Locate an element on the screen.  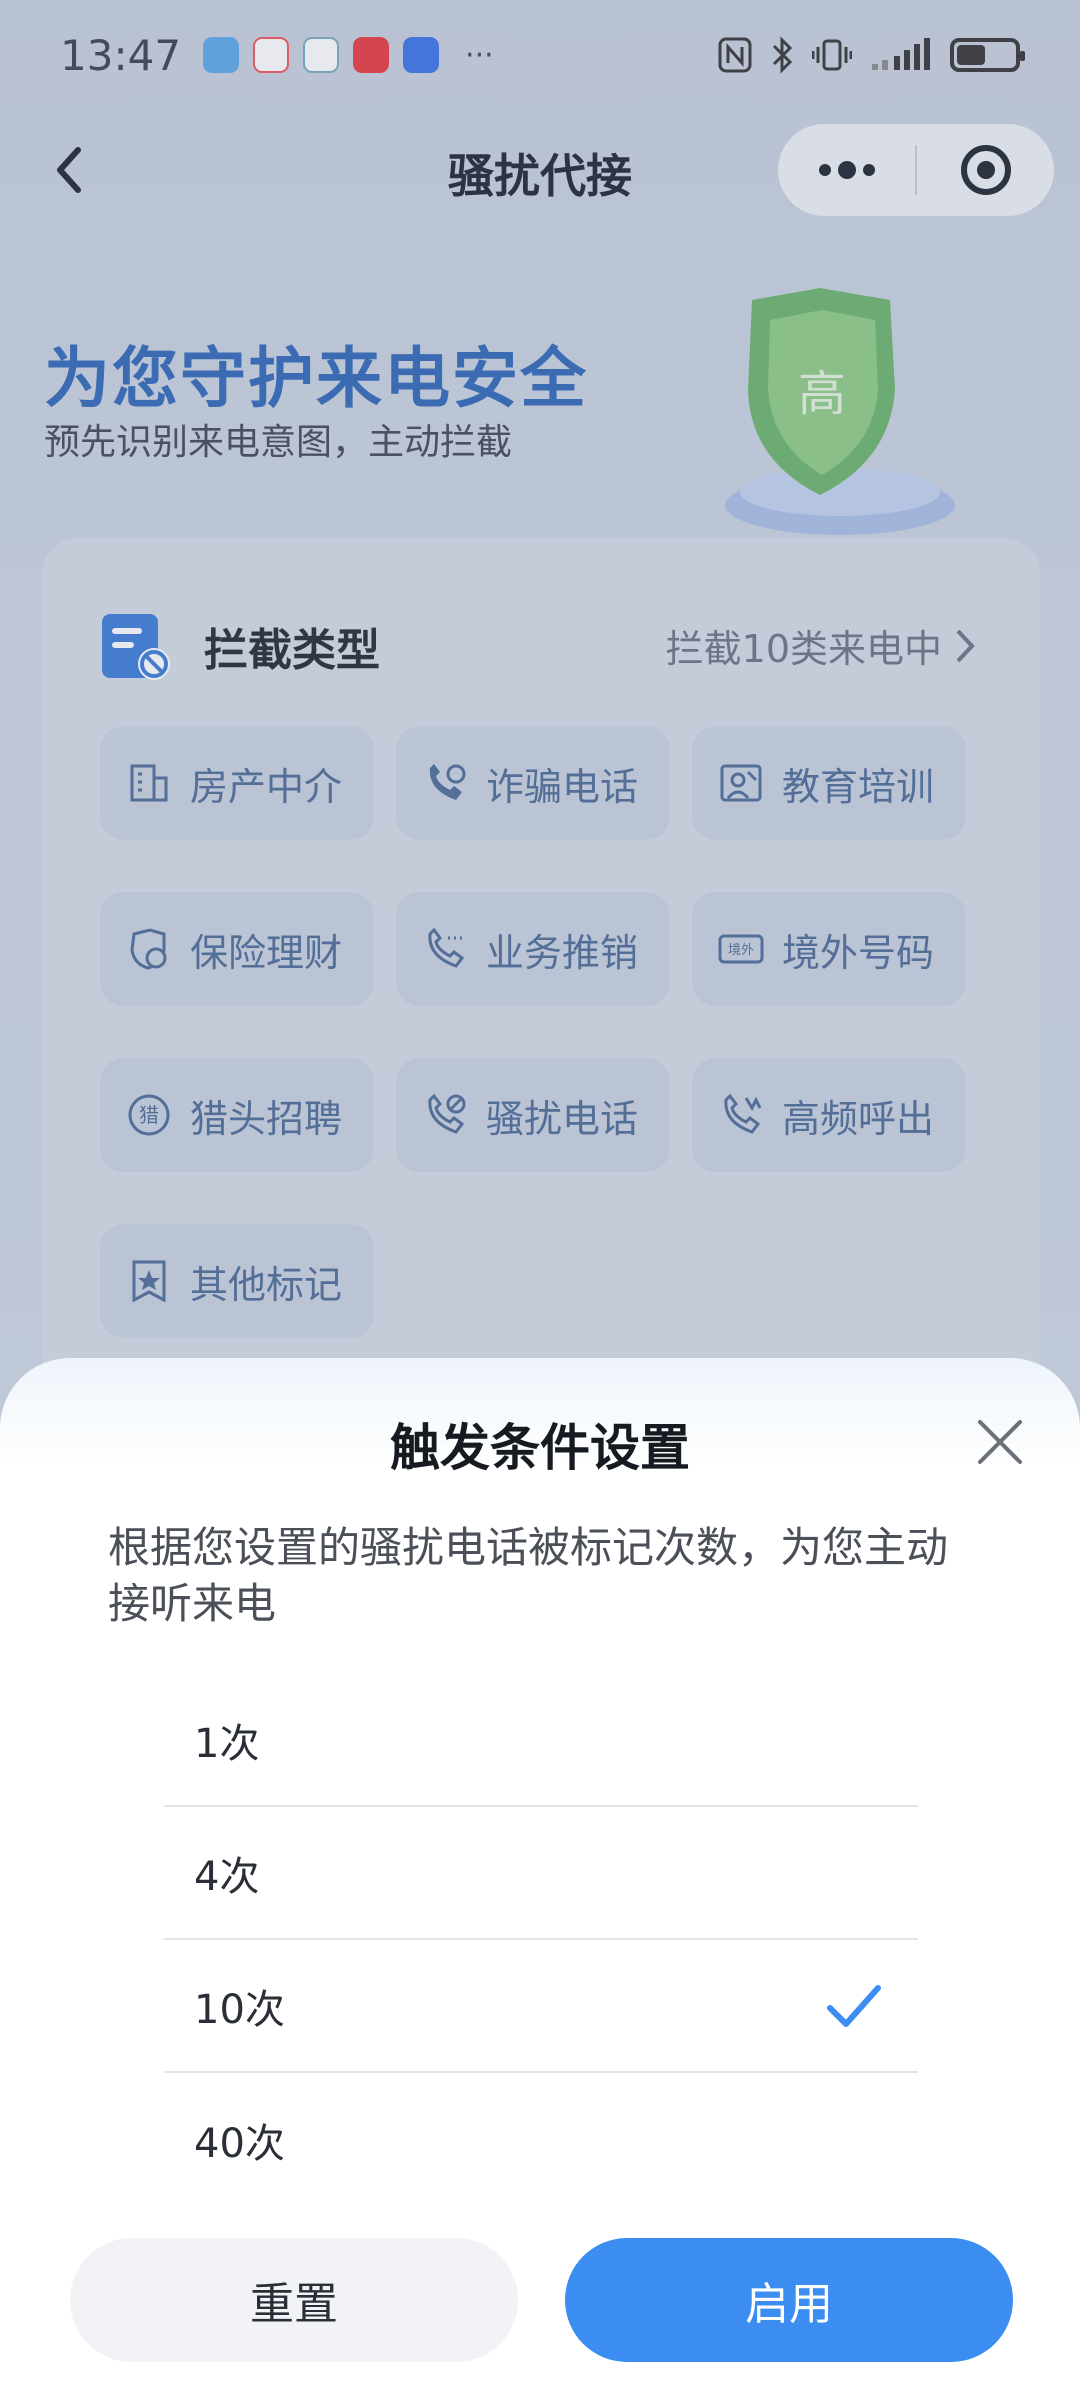
option-label: 10次 is located at coordinates (239, 2009).